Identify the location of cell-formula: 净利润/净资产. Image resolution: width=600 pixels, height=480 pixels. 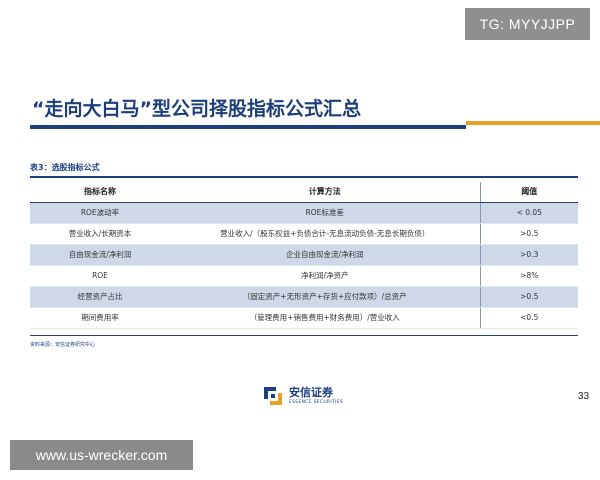
(325, 276).